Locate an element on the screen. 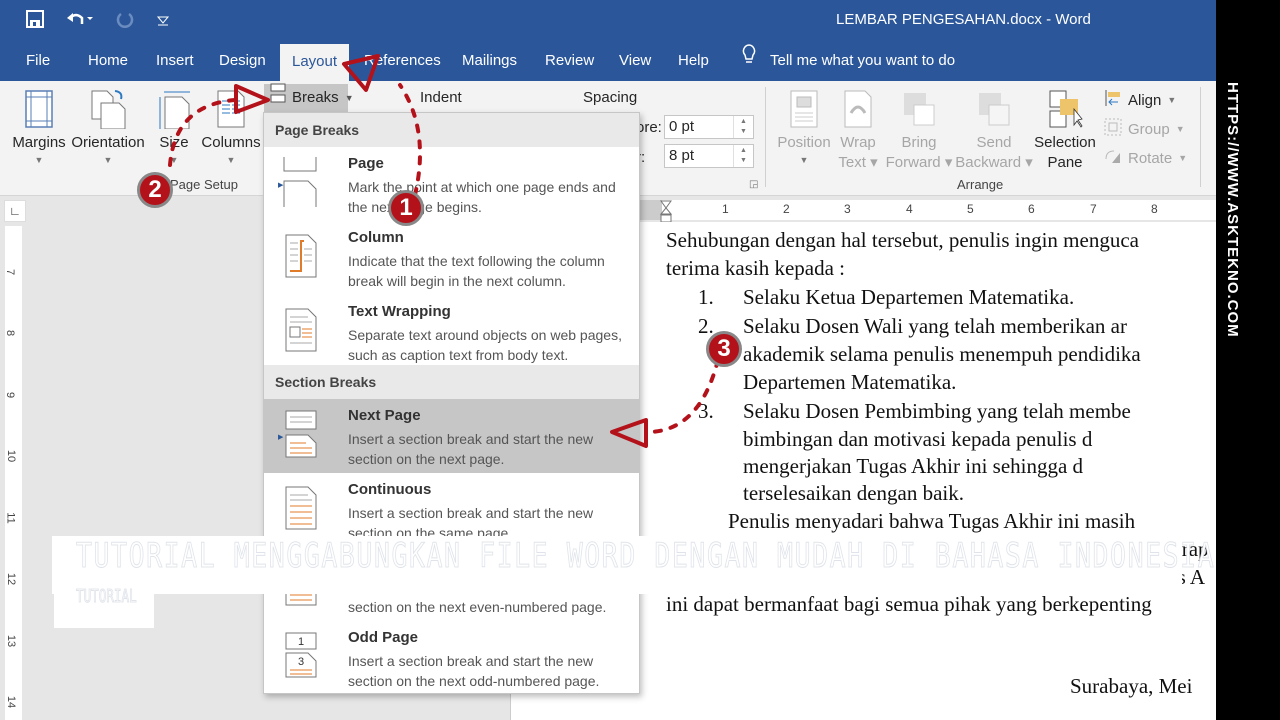 Image resolution: width=1280 pixels, height=720 pixels. list-item: mengerjakan Tugas Akhir ini sehingga d is located at coordinates (913, 466).